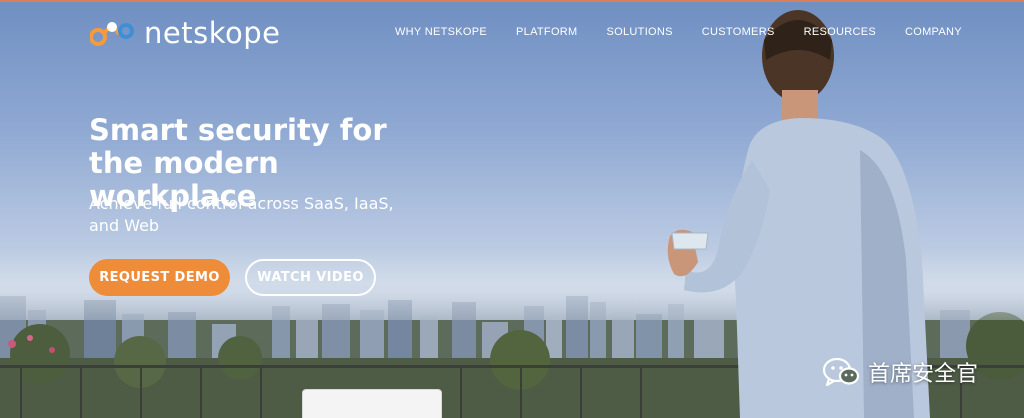  I want to click on watermark-text: 首席安全官, so click(923, 374).